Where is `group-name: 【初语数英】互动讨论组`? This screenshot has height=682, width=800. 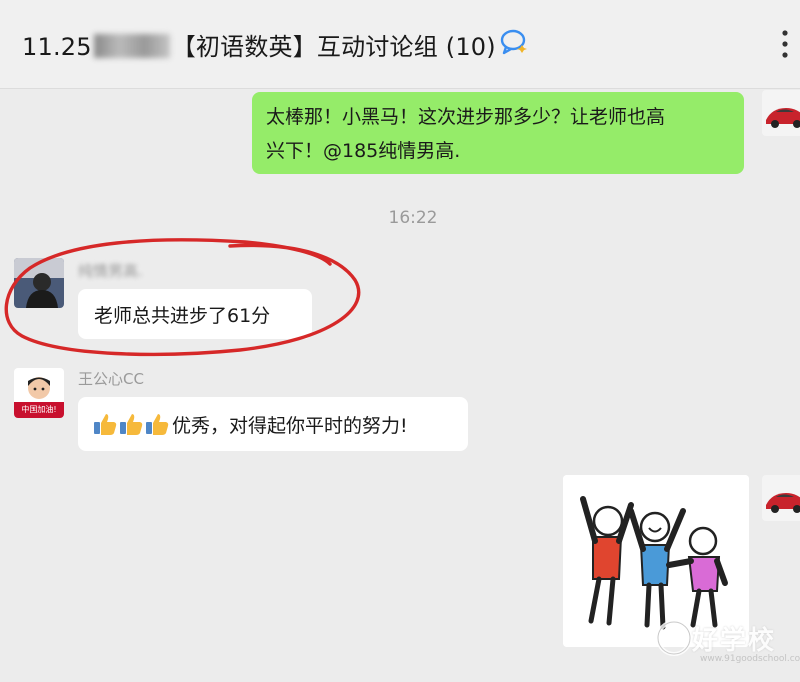 group-name: 【初语数英】互动讨论组 is located at coordinates (304, 47).